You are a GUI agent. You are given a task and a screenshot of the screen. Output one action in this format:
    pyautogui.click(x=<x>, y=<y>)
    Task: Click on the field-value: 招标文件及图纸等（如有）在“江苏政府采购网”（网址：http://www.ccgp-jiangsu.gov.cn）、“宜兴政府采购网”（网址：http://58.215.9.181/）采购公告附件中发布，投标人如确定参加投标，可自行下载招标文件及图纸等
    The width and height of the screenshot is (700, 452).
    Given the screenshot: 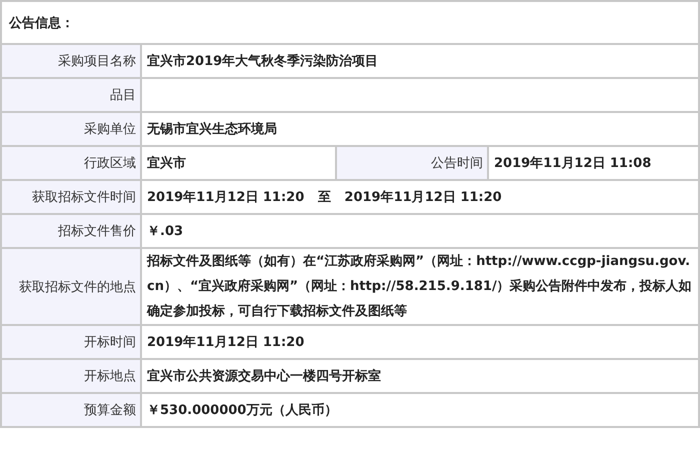 What is the action you would take?
    pyautogui.click(x=420, y=286)
    